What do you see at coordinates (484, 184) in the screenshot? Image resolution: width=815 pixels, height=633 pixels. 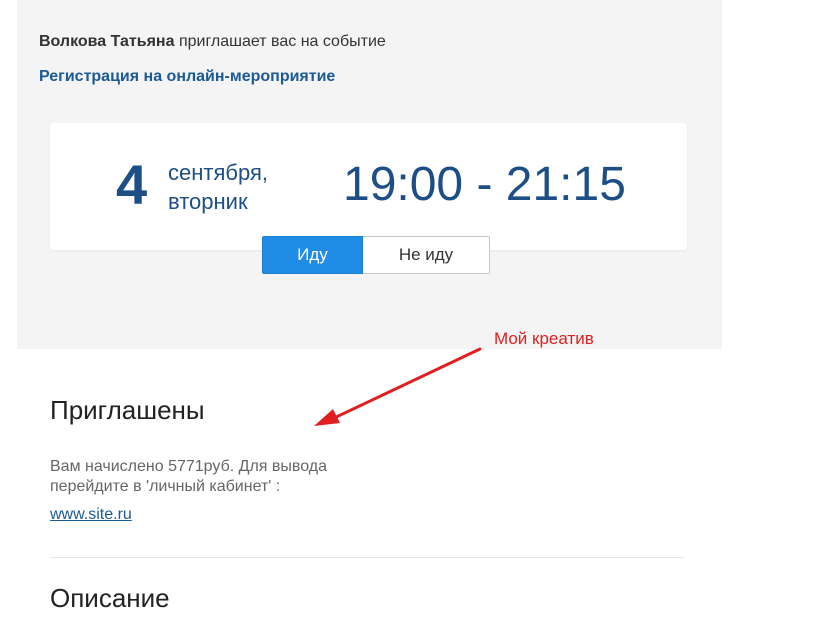 I see `event-time-range: 19:00 - 21:15` at bounding box center [484, 184].